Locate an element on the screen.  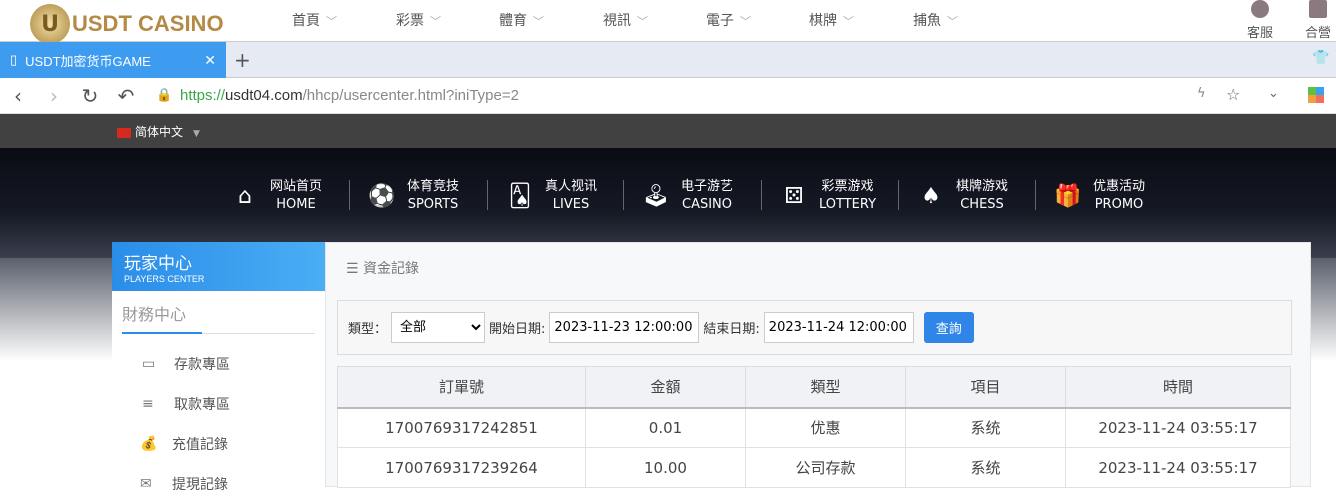
star-icon: ☆ is located at coordinates (1233, 94).